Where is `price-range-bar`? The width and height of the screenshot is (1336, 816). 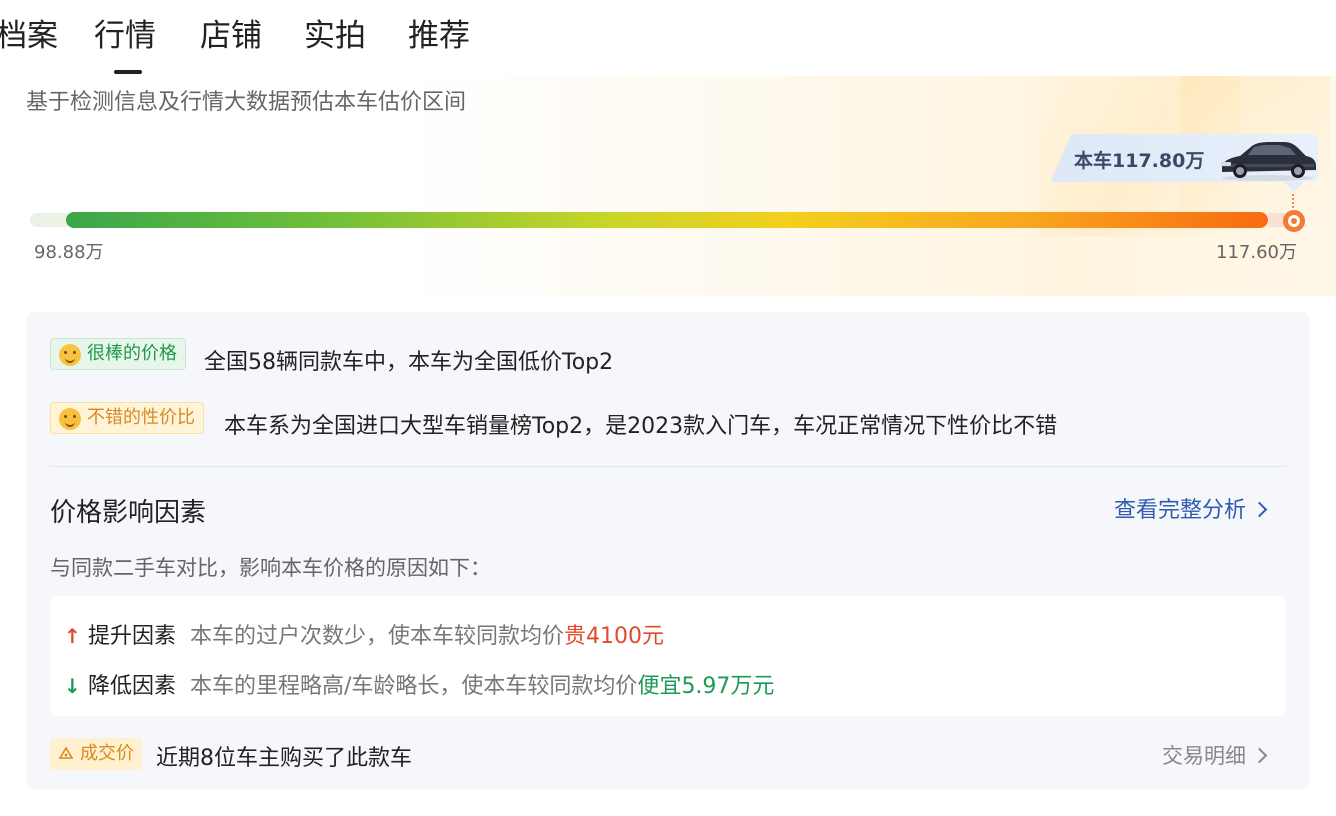
price-range-bar is located at coordinates (667, 220).